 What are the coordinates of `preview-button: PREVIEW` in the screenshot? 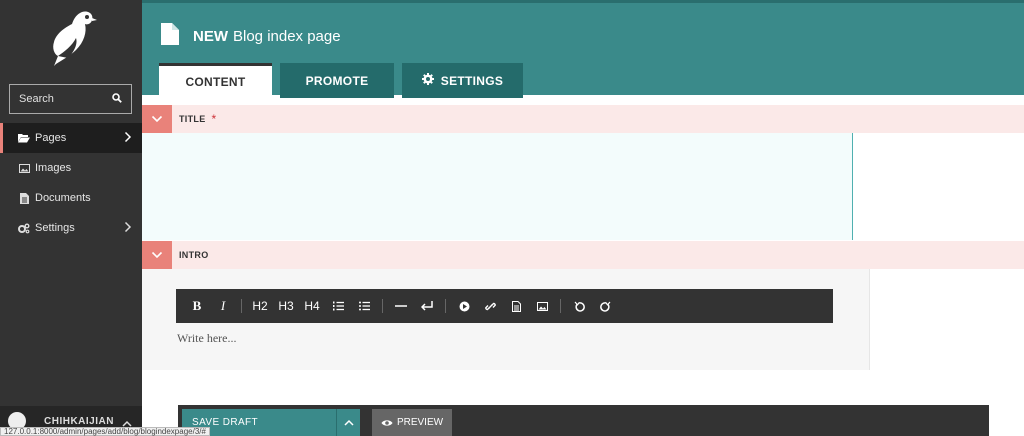 It's located at (412, 422).